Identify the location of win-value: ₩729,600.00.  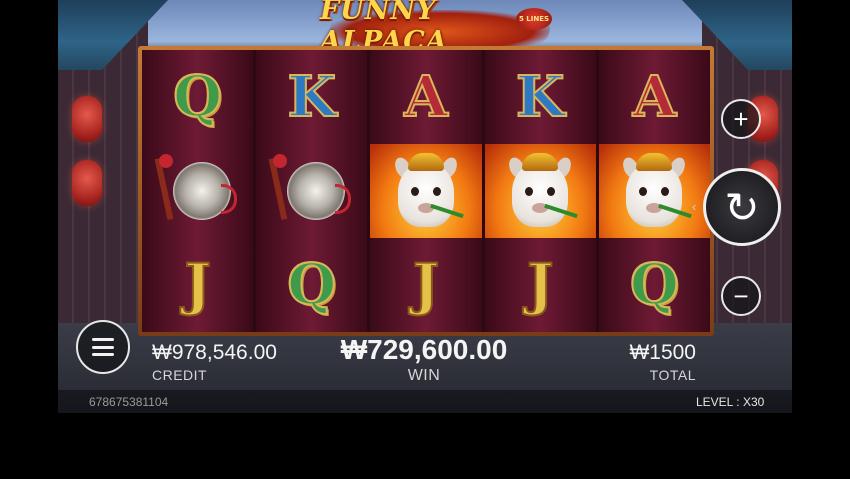
(424, 349).